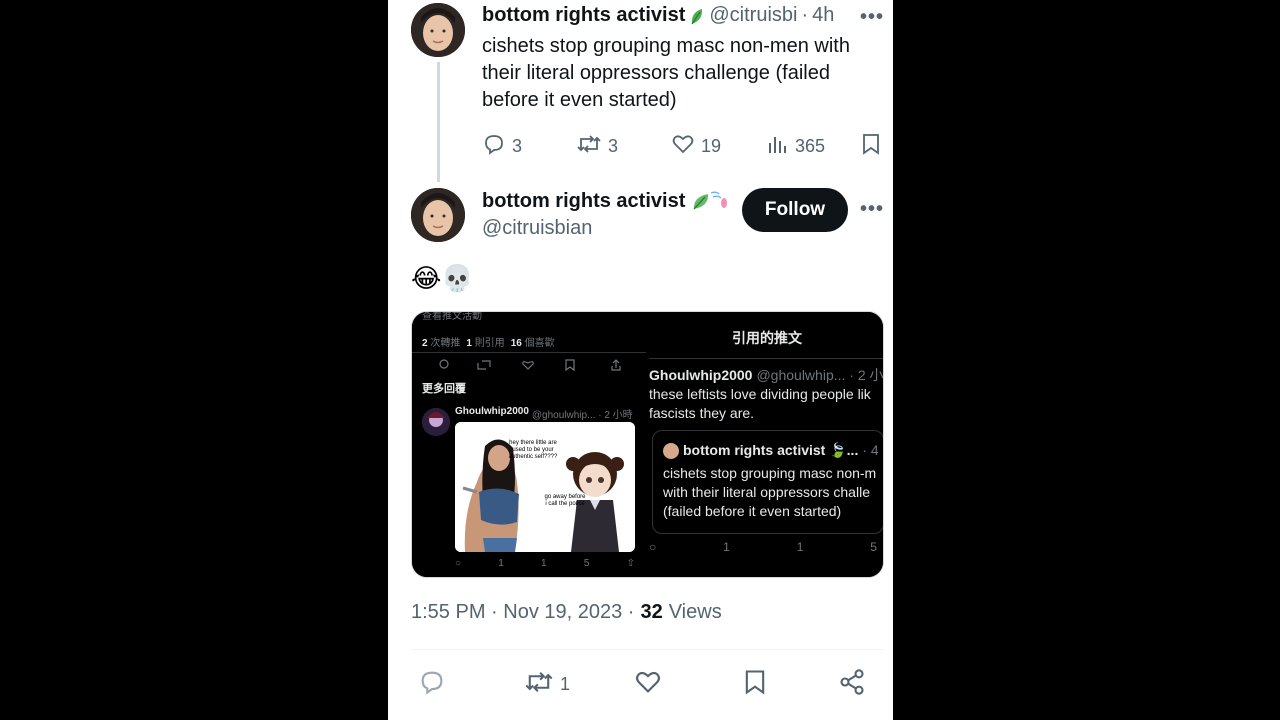 This screenshot has width=1280, height=720. I want to click on parent-author-name: bottom rights activist, so click(583, 15).